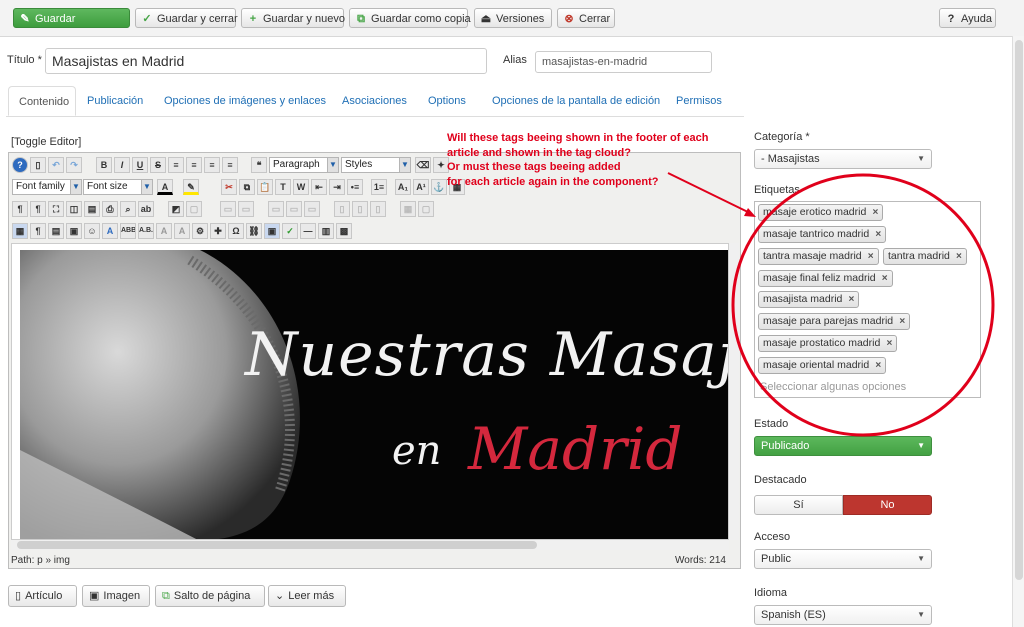  What do you see at coordinates (191, 187) in the screenshot?
I see `highlight-icon: ✎` at bounding box center [191, 187].